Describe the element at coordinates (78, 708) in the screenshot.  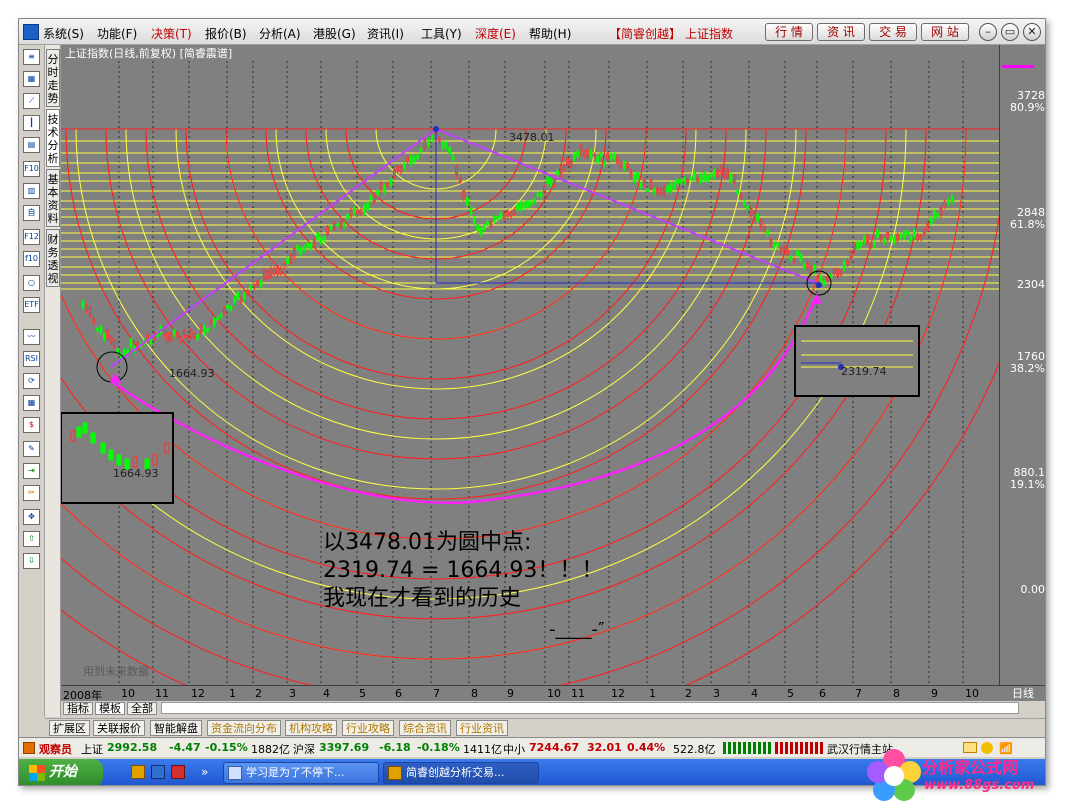
I see `tab-indicator: 指标` at that location.